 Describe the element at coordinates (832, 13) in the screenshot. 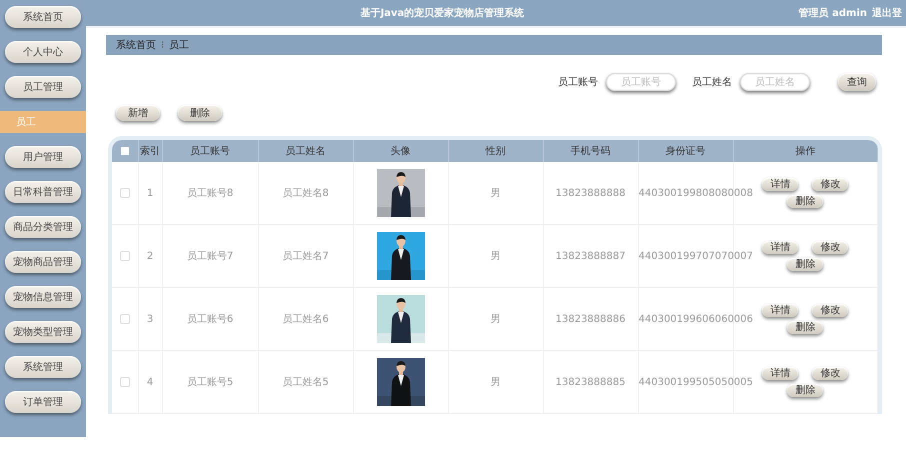

I see `user-label: 管理员 admin` at that location.